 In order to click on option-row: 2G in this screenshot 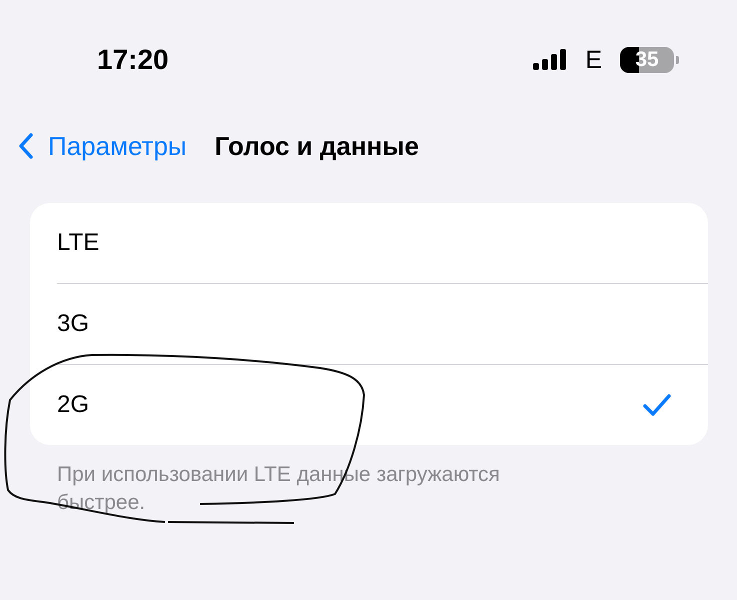, I will do `click(382, 404)`.